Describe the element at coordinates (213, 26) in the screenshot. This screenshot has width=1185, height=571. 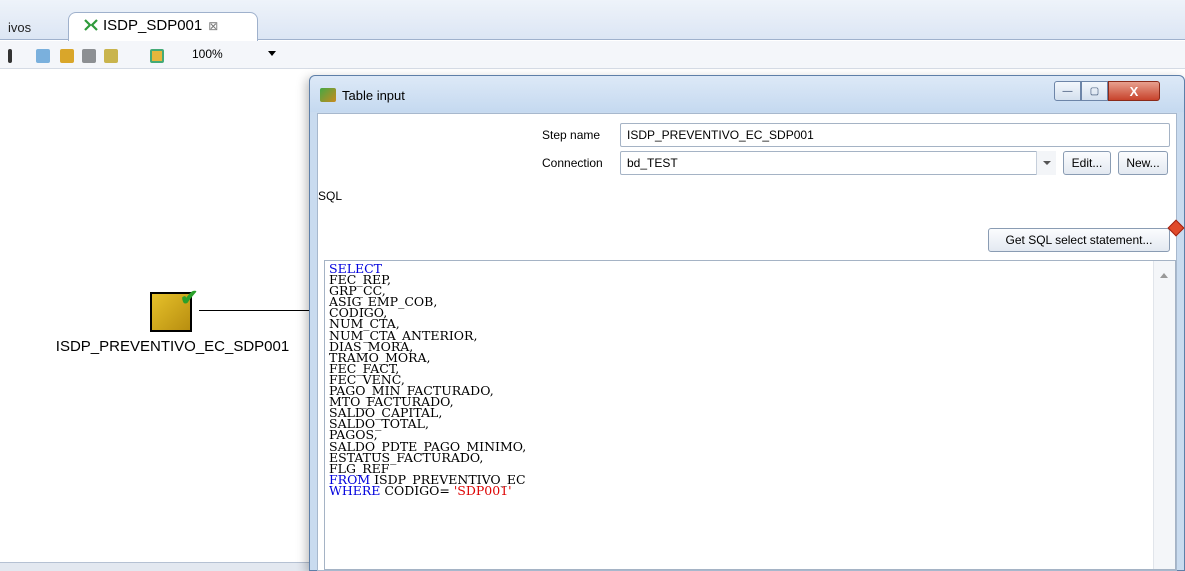
I see `tab-close-icon: ⊠` at that location.